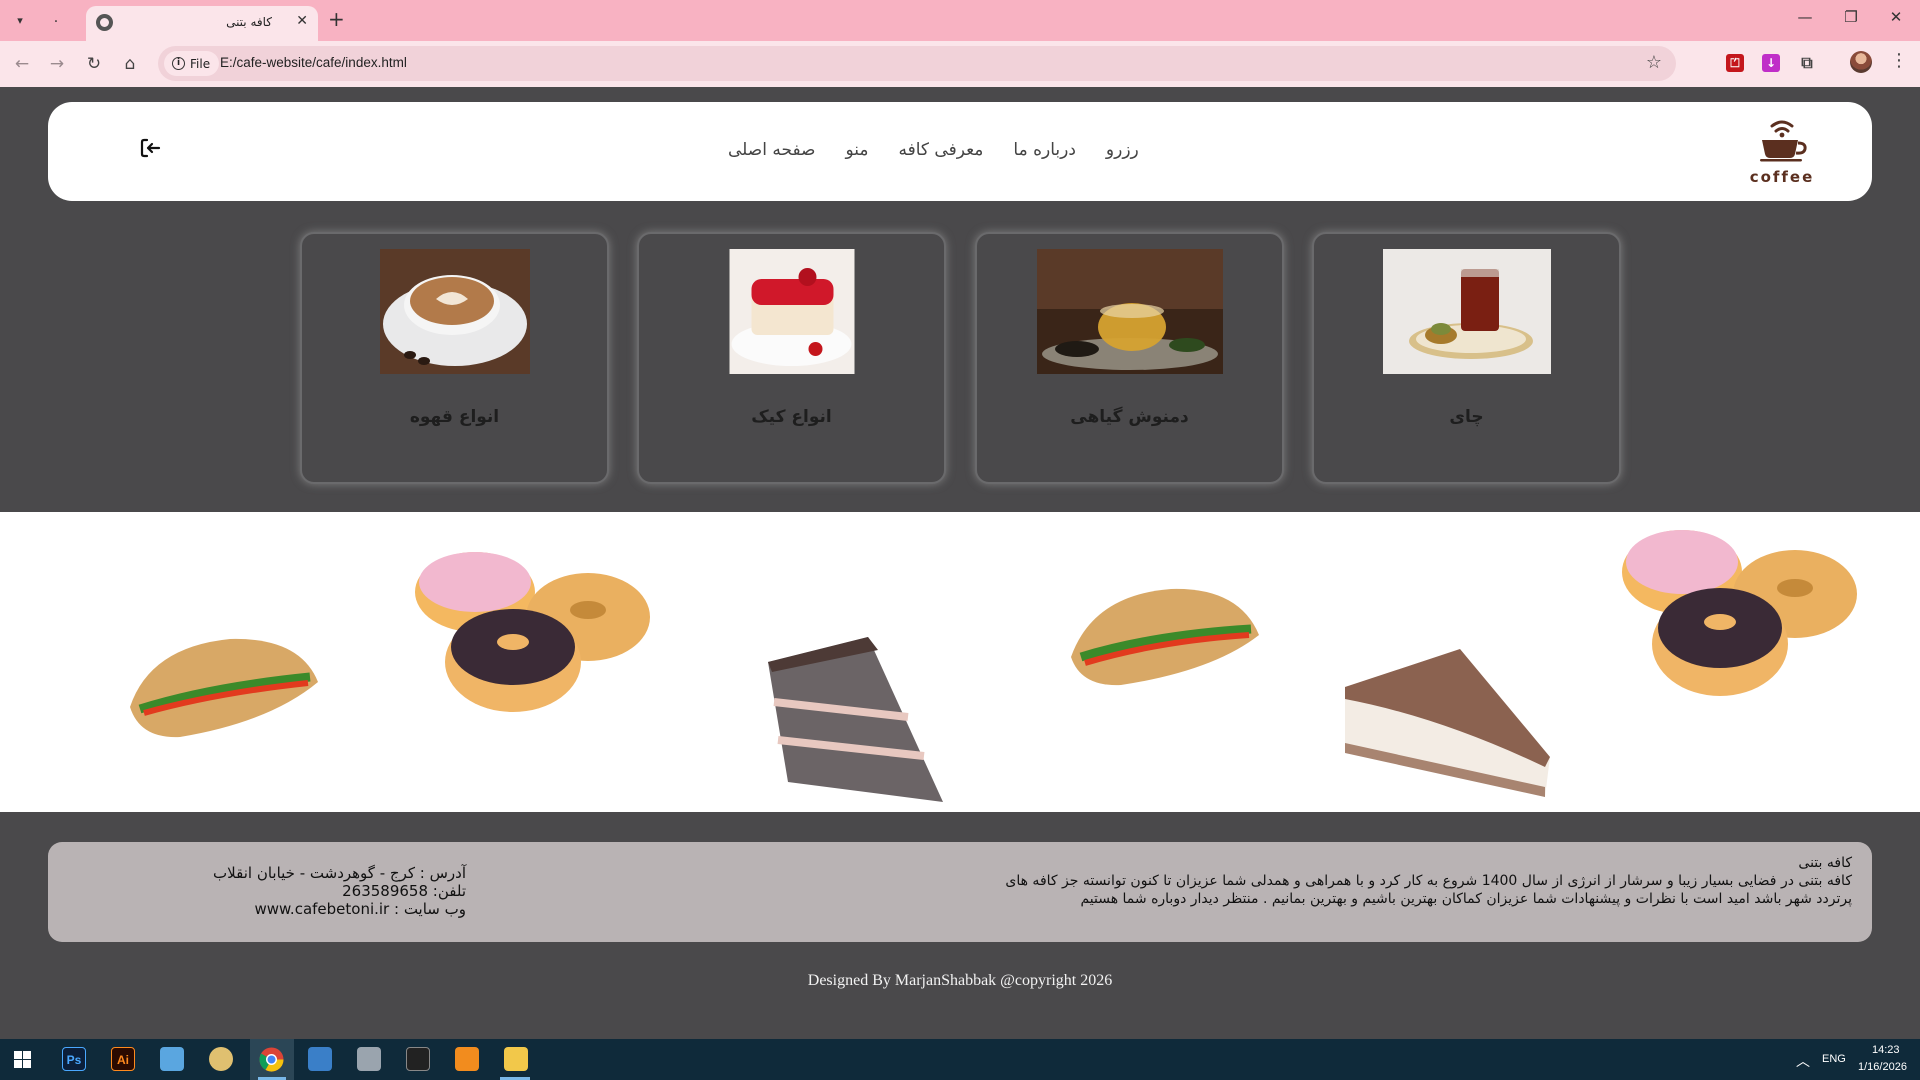  Describe the element at coordinates (150, 148) in the screenshot. I see `login-arrow-icon` at that location.